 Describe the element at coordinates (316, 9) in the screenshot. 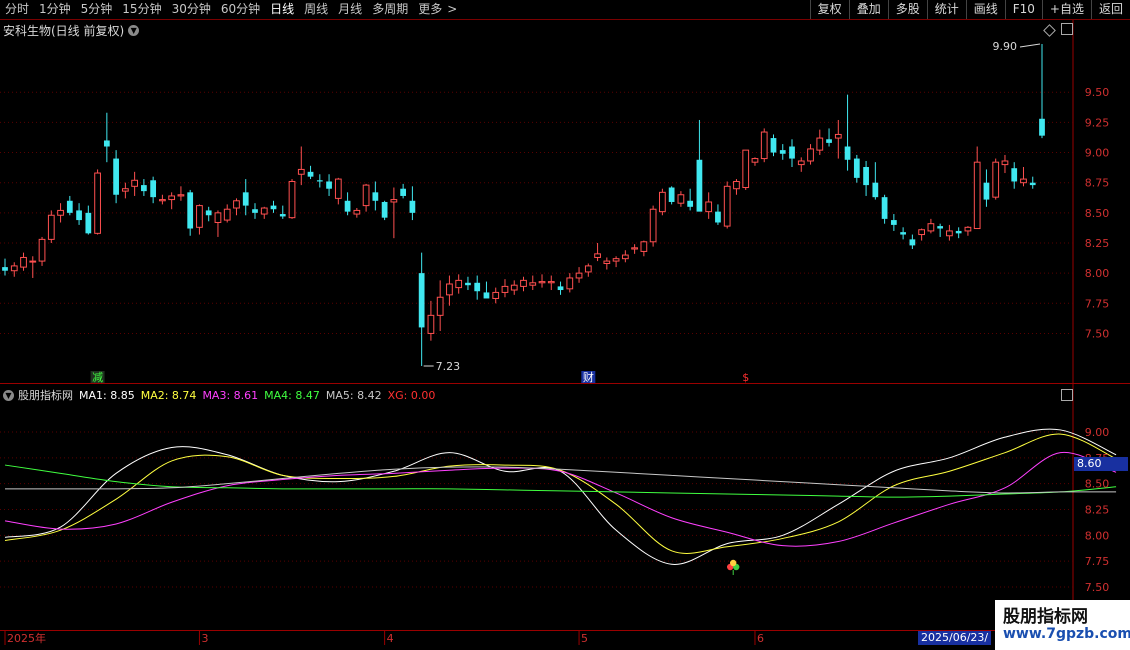

I see `tab-timeframe-7: 周线` at that location.